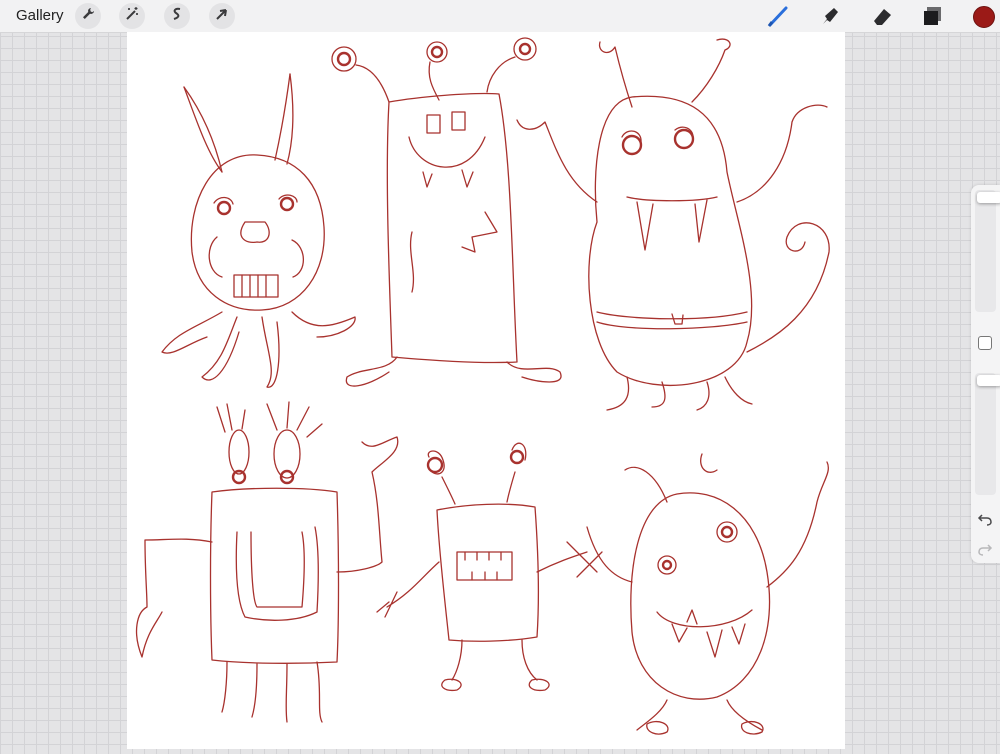  I want to click on transform-button, so click(222, 16).